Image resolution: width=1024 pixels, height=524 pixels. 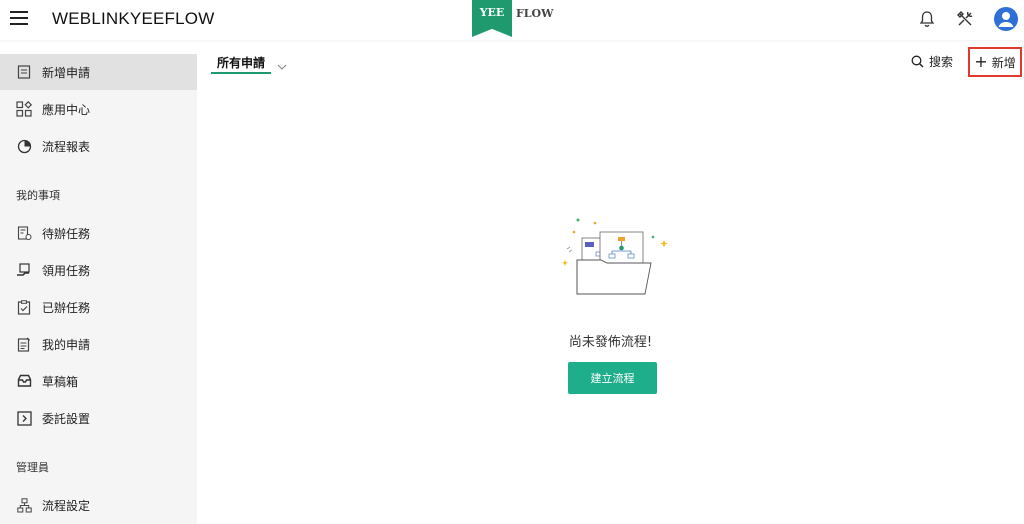 I want to click on sidebar-item-label: 領用任務, so click(x=66, y=270).